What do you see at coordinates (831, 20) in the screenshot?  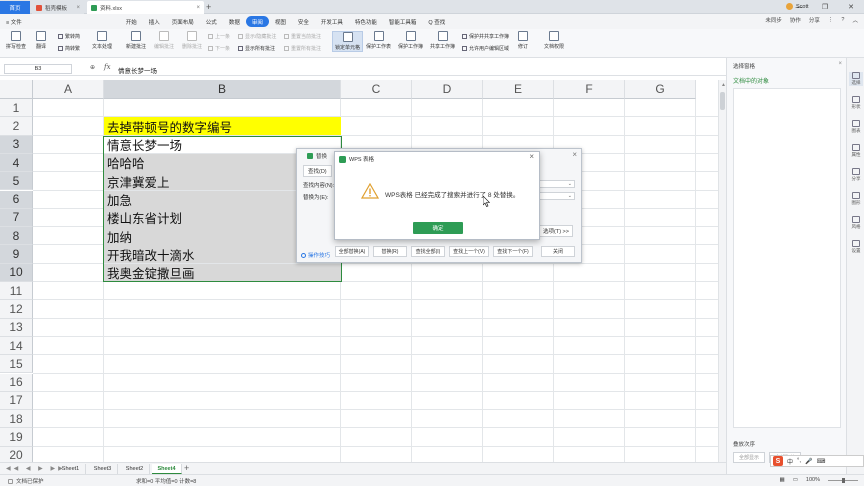 I see `more-icon: ⋮` at bounding box center [831, 20].